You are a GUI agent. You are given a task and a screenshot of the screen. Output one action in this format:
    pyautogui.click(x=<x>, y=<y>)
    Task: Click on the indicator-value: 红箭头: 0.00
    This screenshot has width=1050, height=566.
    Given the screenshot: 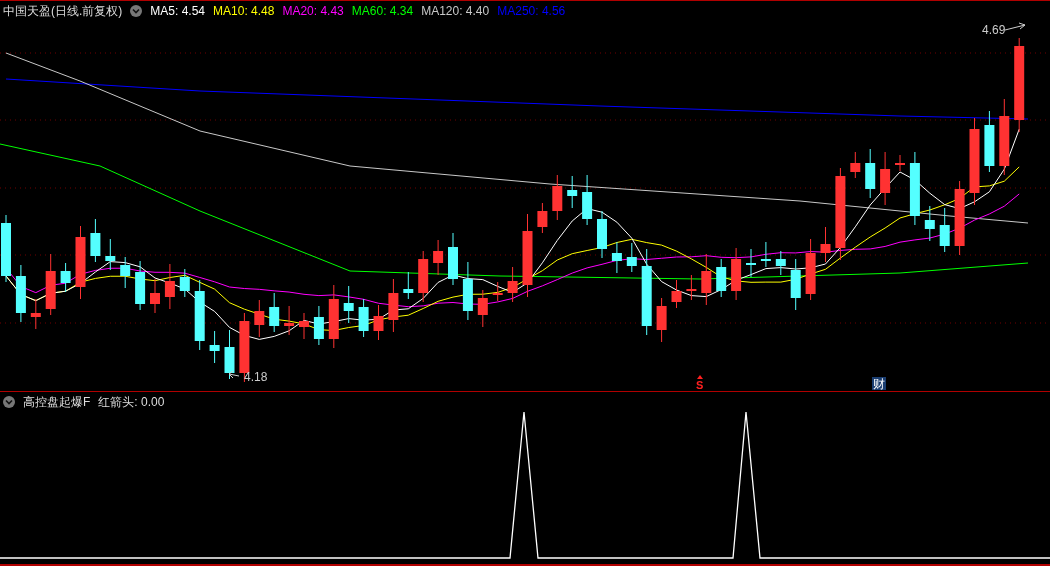 What is the action you would take?
    pyautogui.click(x=131, y=402)
    